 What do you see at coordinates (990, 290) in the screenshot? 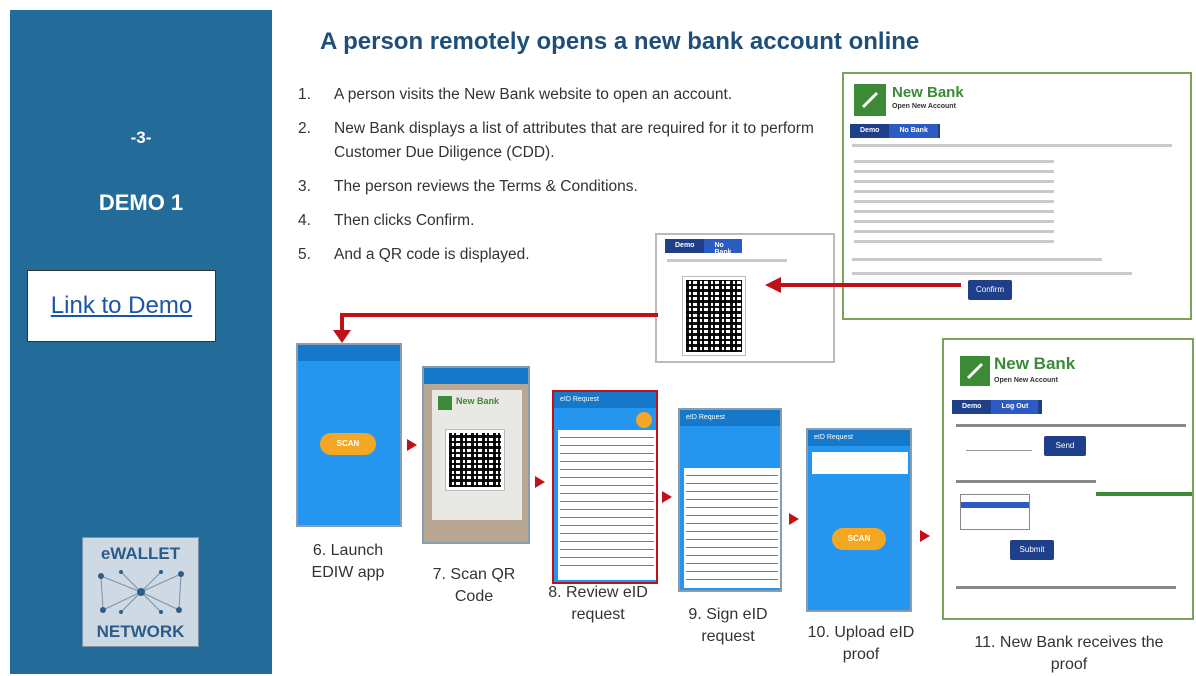
I see `confirm-button: Confirm` at bounding box center [990, 290].